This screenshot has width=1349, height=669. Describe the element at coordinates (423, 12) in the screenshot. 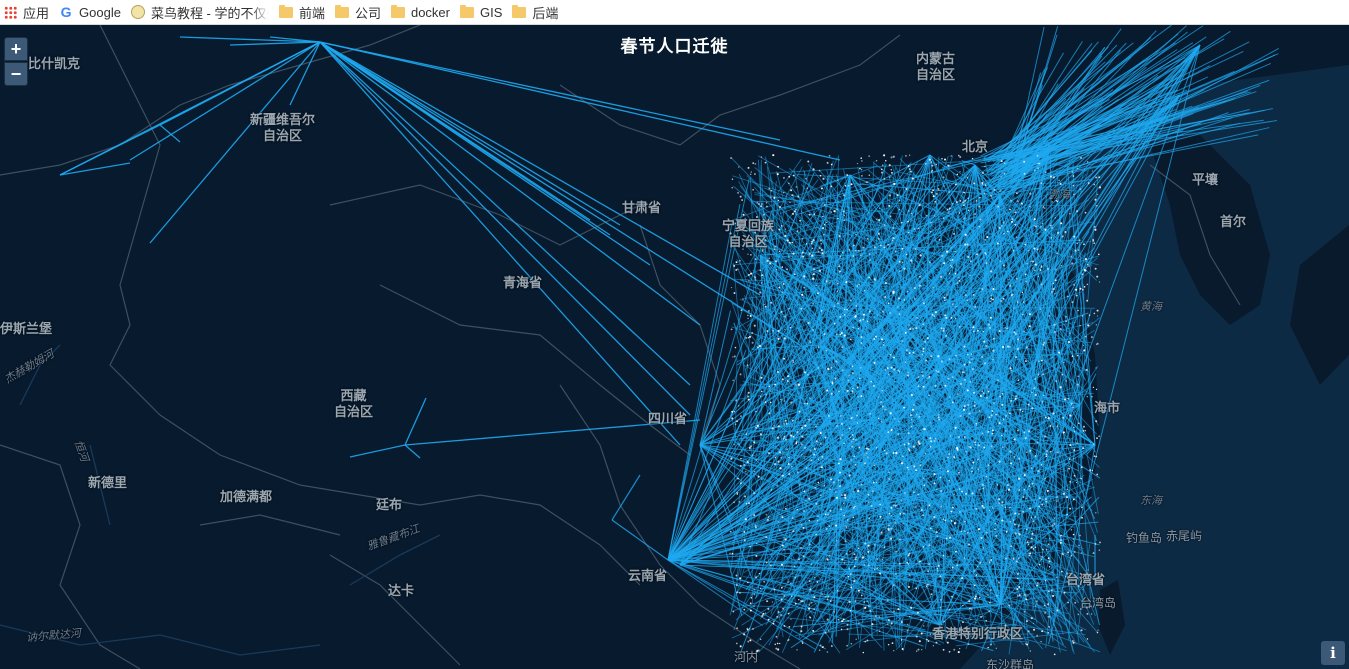

I see `bookmark-folder-docker: docker` at that location.